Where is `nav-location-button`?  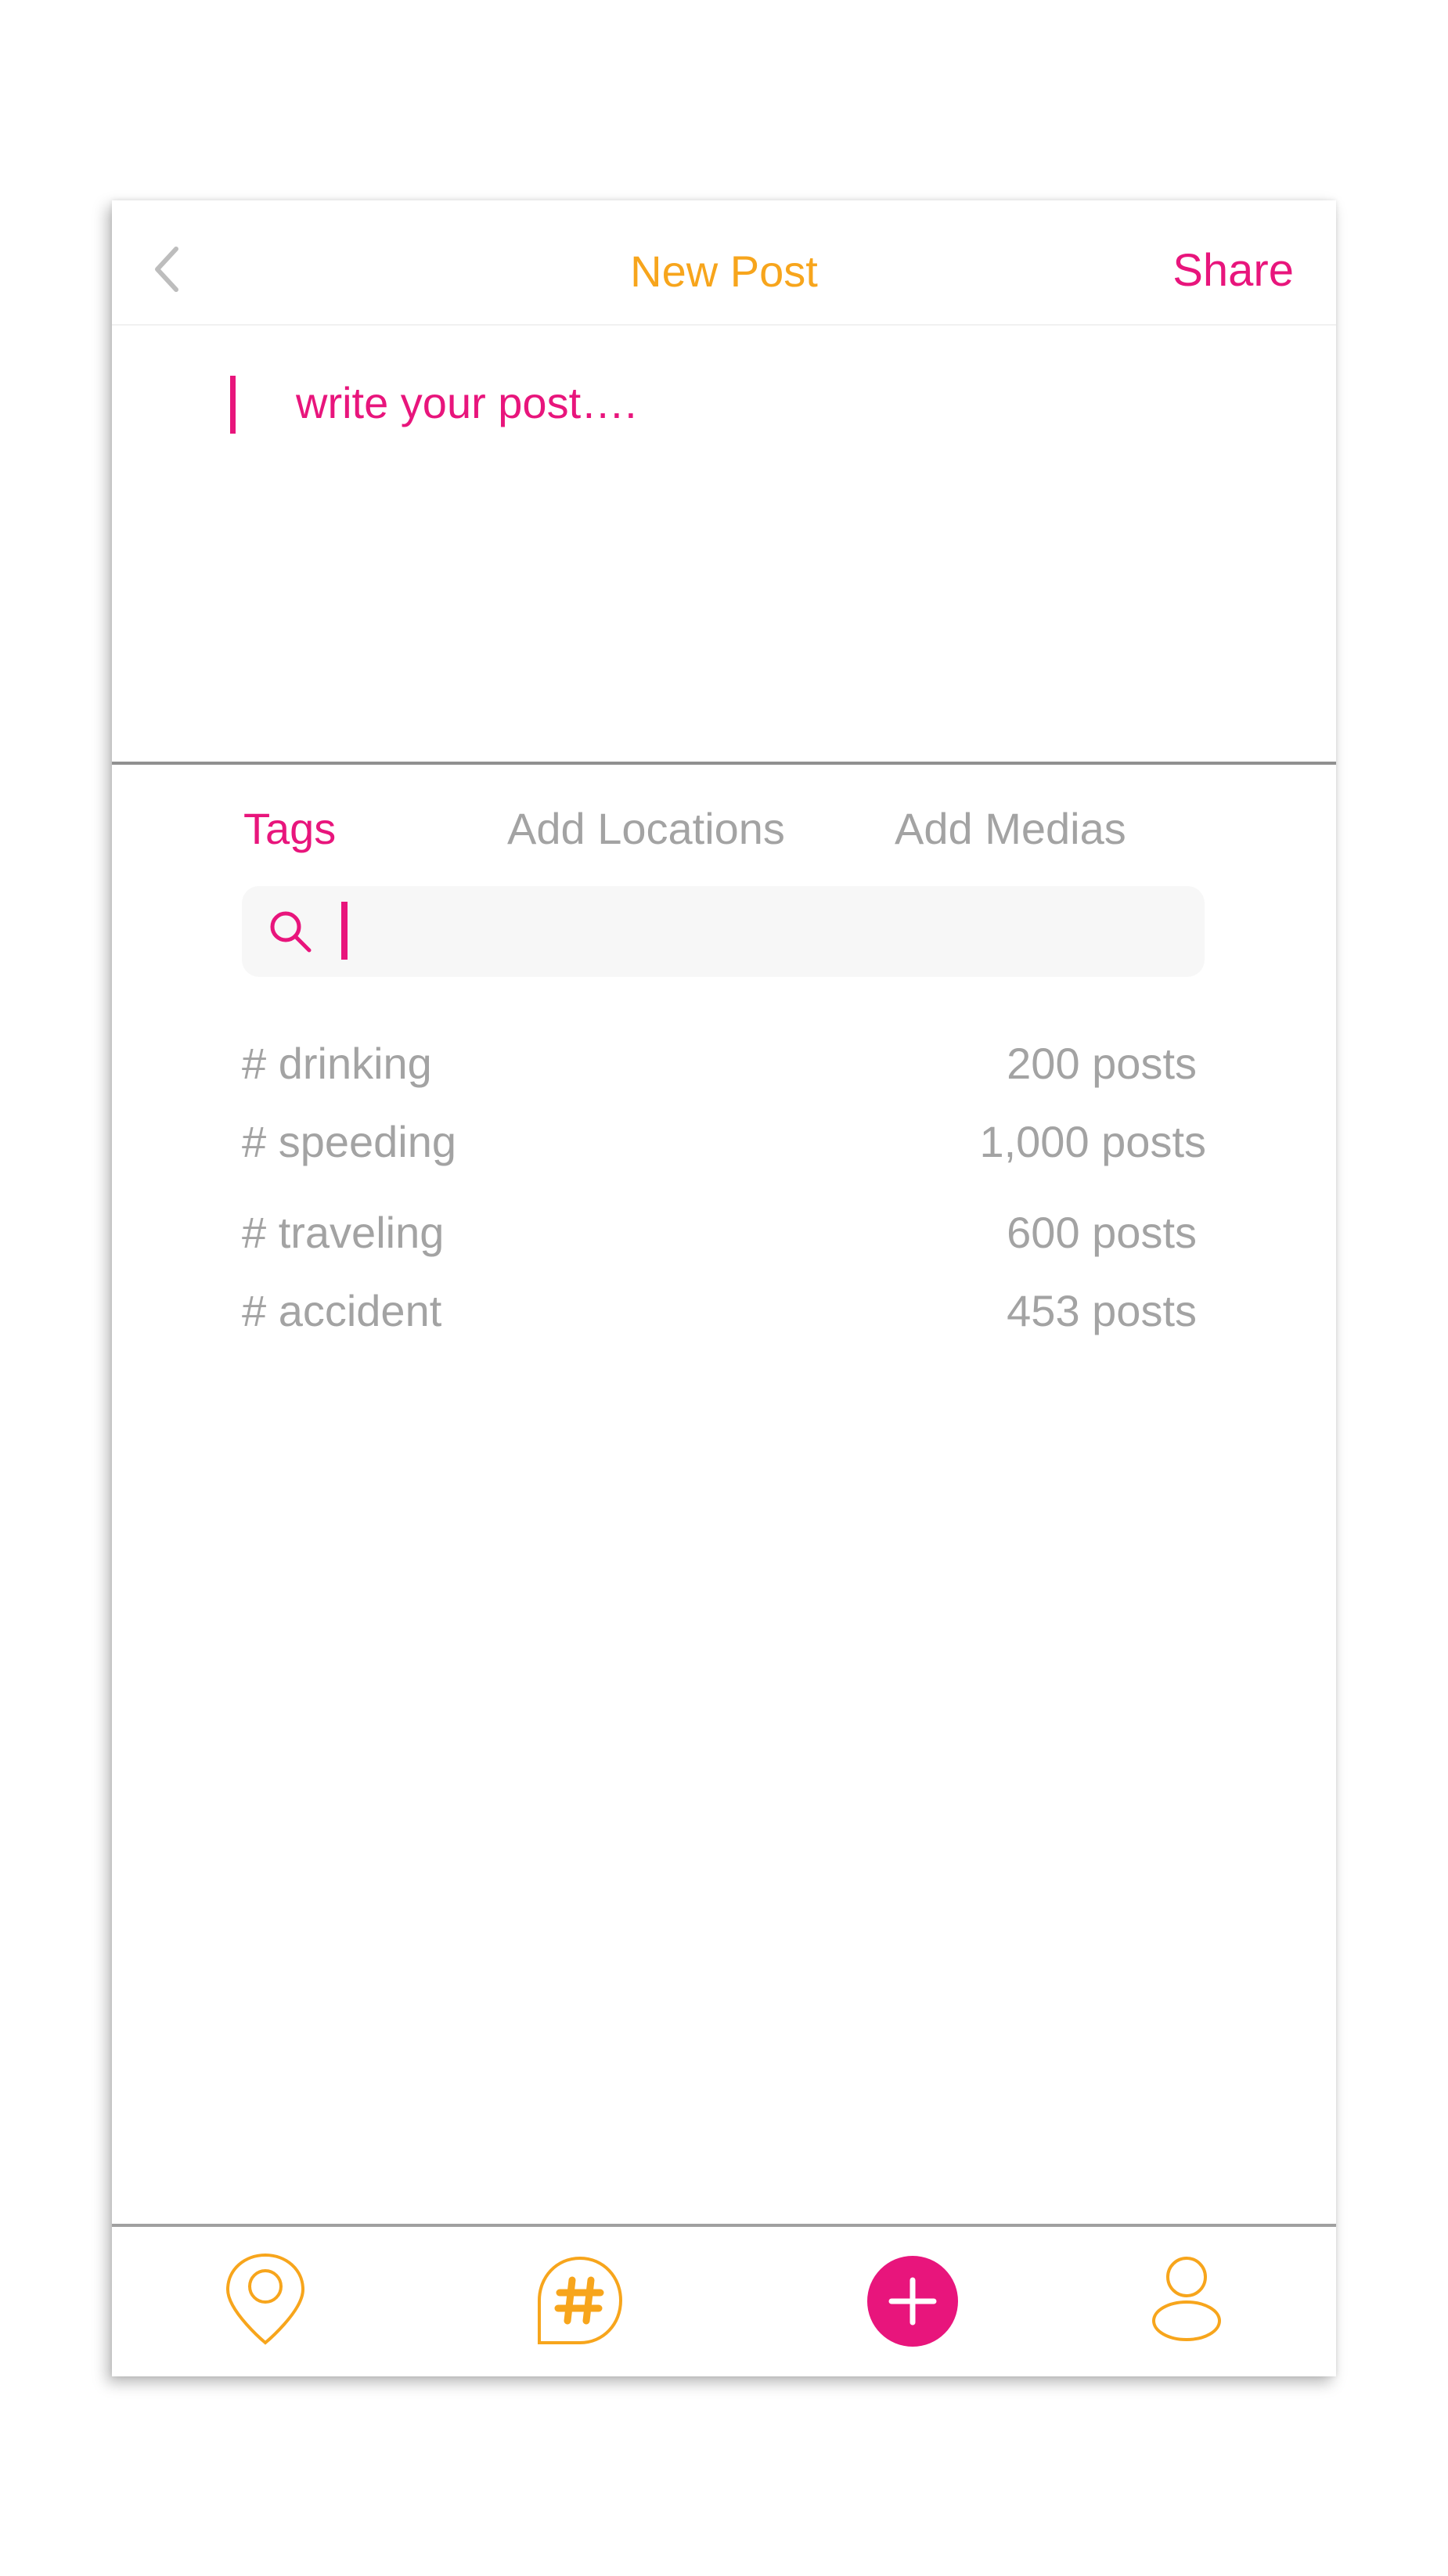 nav-location-button is located at coordinates (265, 2298).